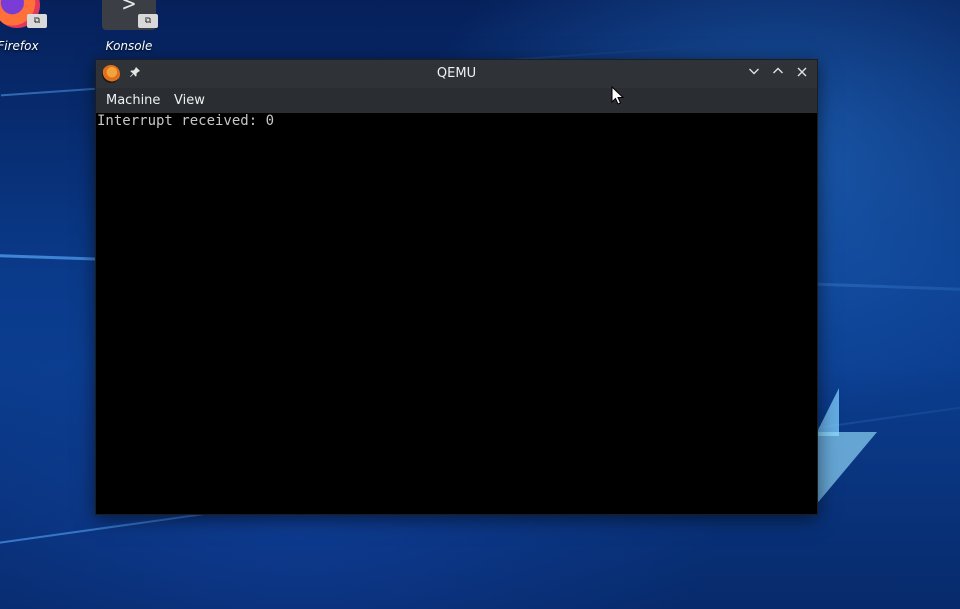 This screenshot has width=960, height=609. I want to click on close-icon, so click(802, 72).